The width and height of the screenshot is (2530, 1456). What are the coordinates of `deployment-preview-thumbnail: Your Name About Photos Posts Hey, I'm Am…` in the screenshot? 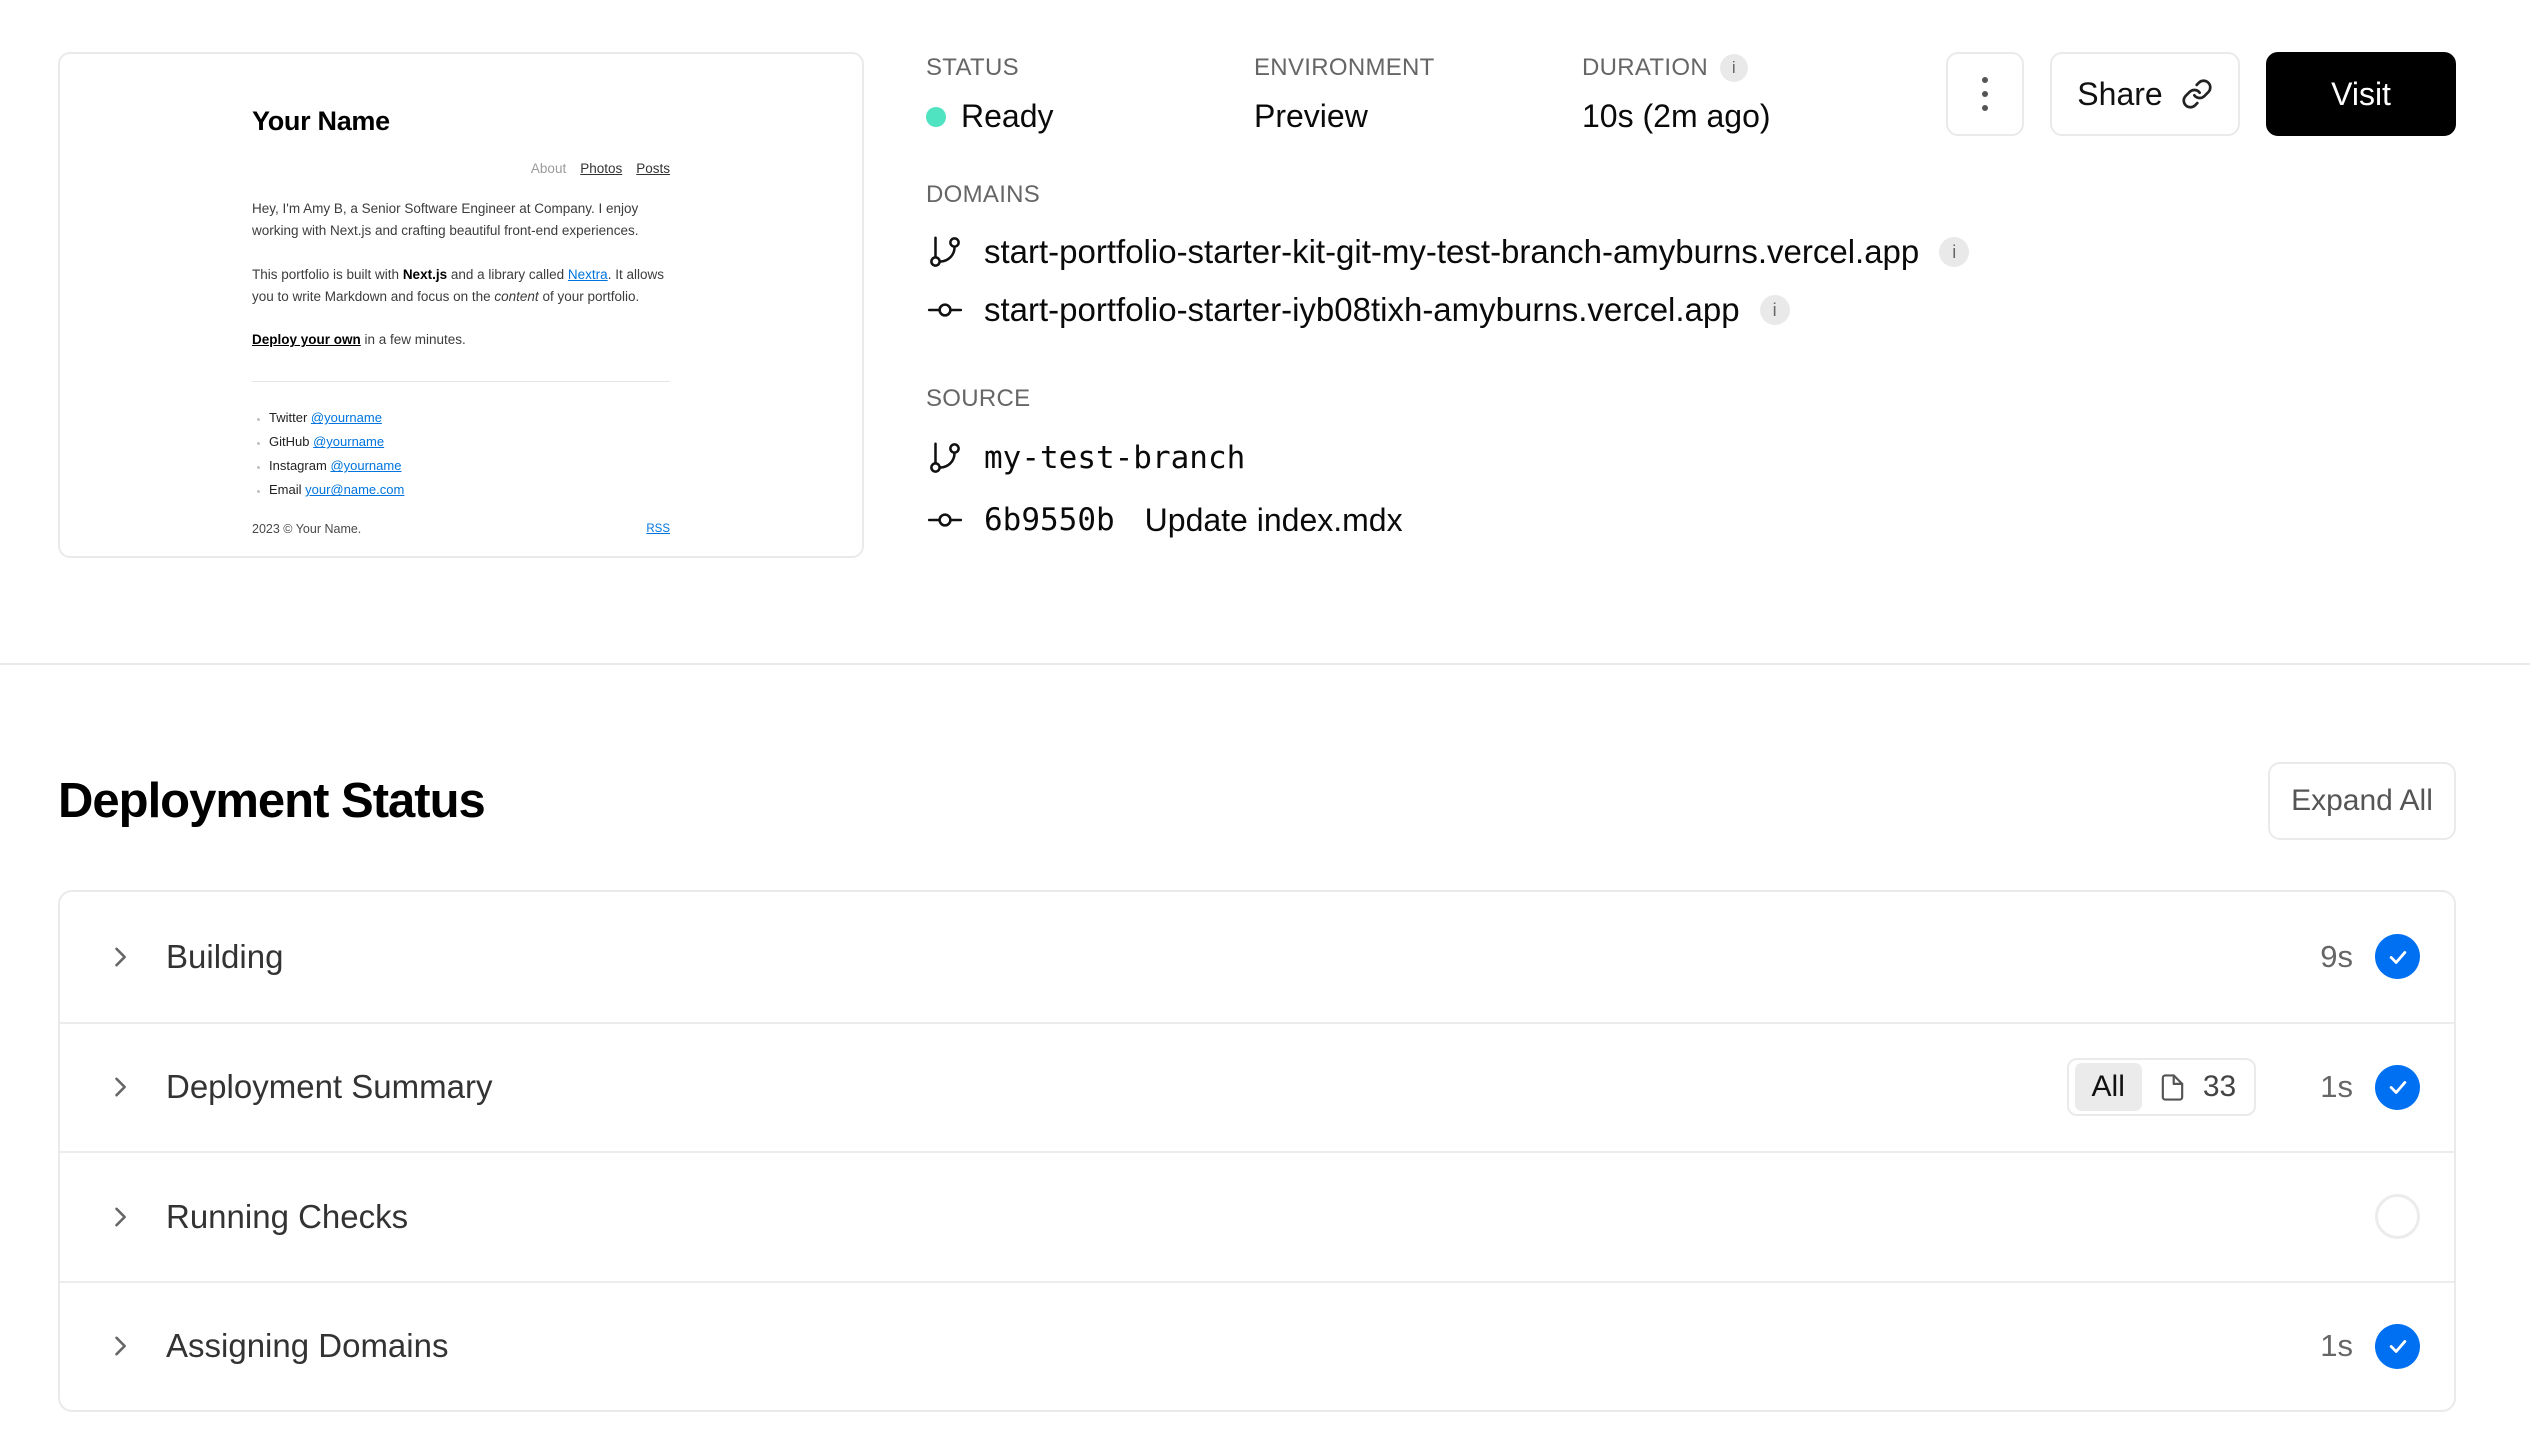 It's located at (461, 305).